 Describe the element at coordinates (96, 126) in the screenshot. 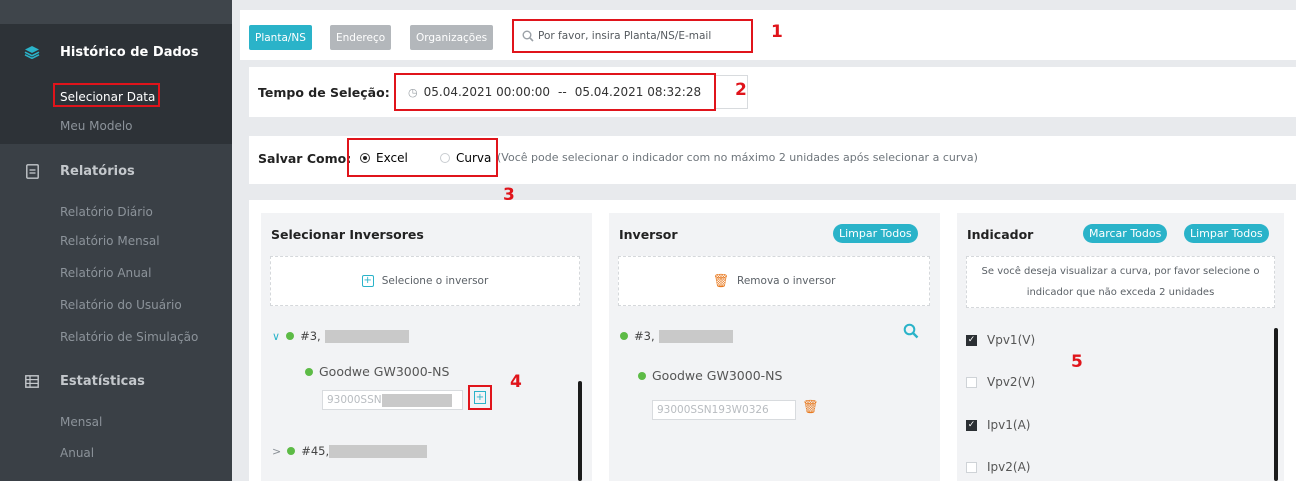

I see `sidebar-item-meu-modelo: Meu Modelo` at that location.